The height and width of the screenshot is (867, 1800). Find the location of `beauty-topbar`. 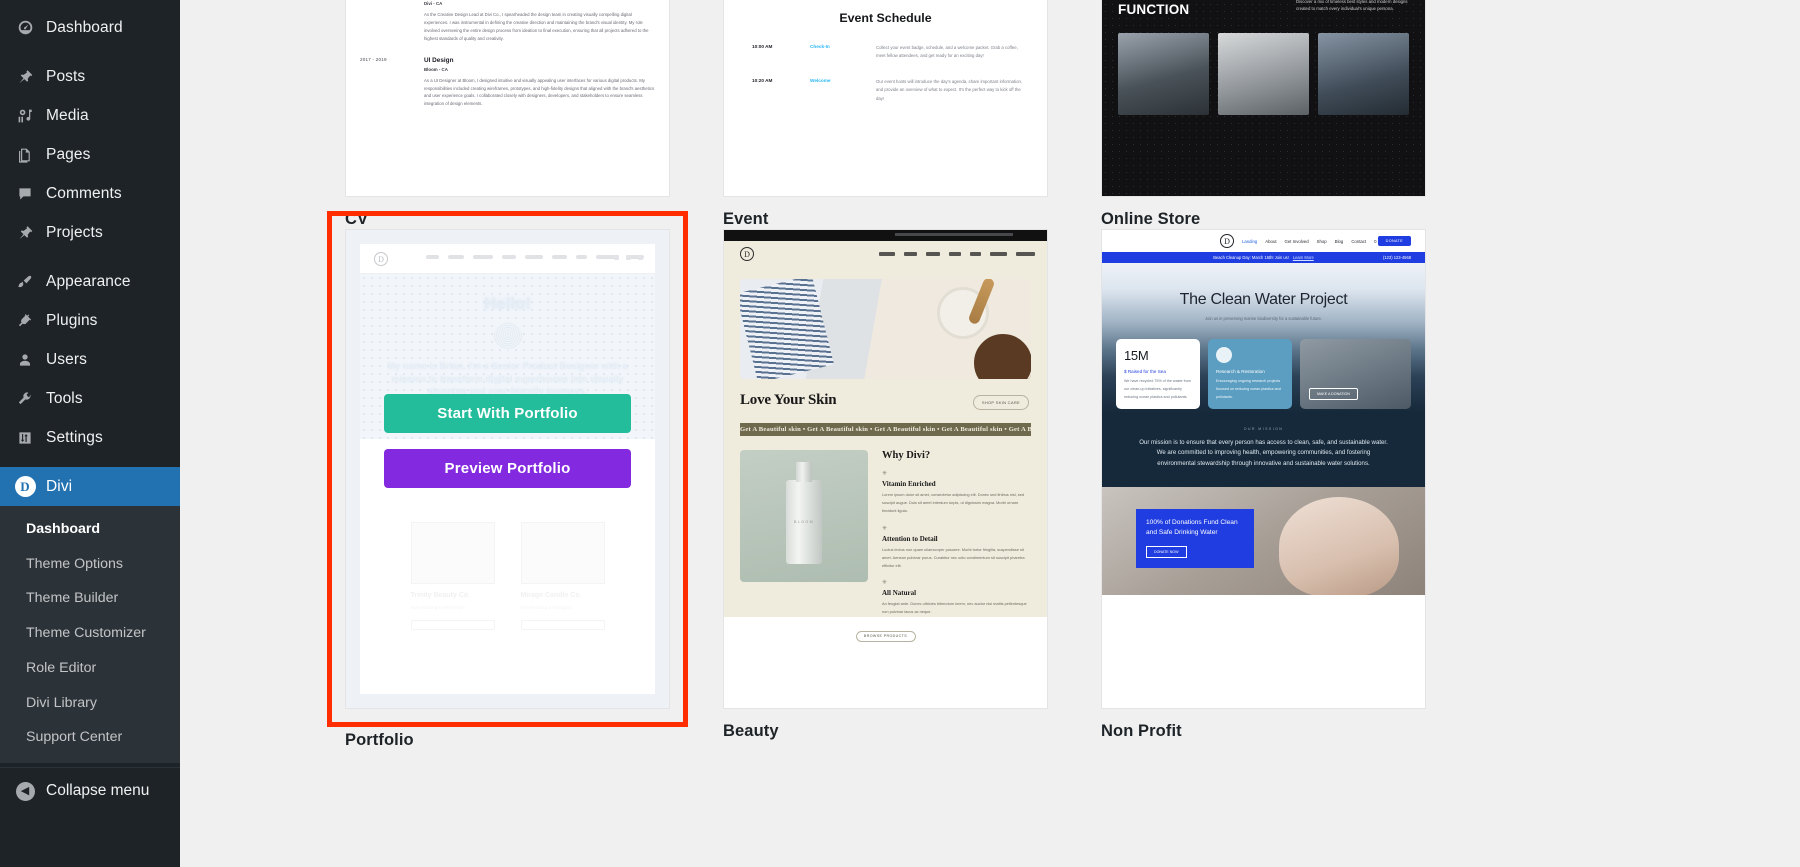

beauty-topbar is located at coordinates (885, 235).